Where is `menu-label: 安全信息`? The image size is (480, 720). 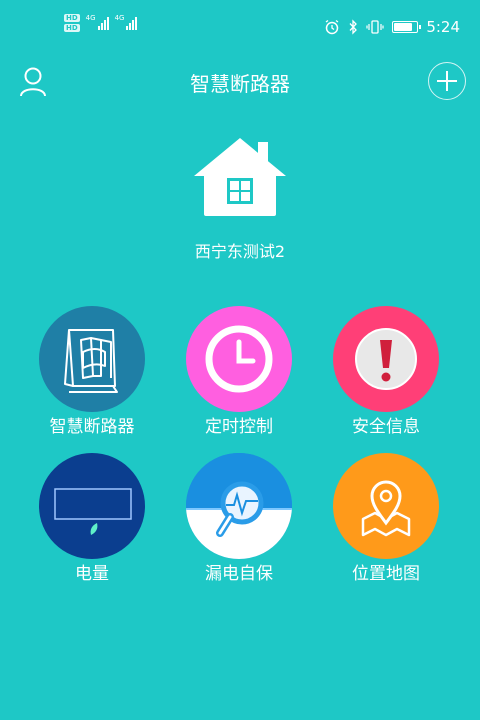 menu-label: 安全信息 is located at coordinates (386, 427).